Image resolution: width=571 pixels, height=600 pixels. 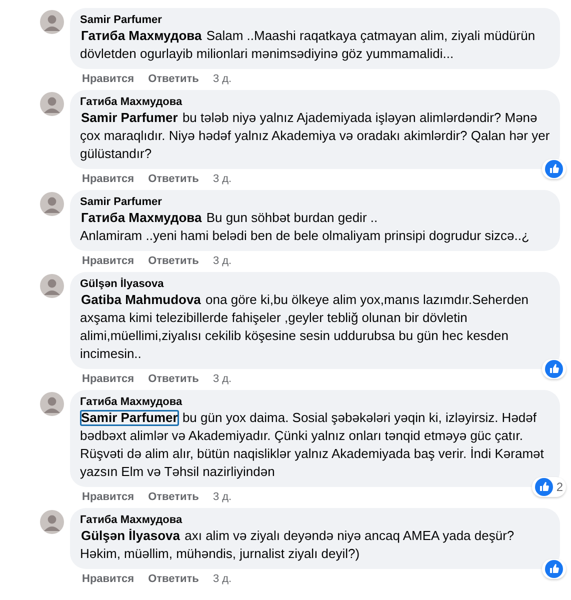 What do you see at coordinates (129, 118) in the screenshot?
I see `mention-link: Samir Parfumer` at bounding box center [129, 118].